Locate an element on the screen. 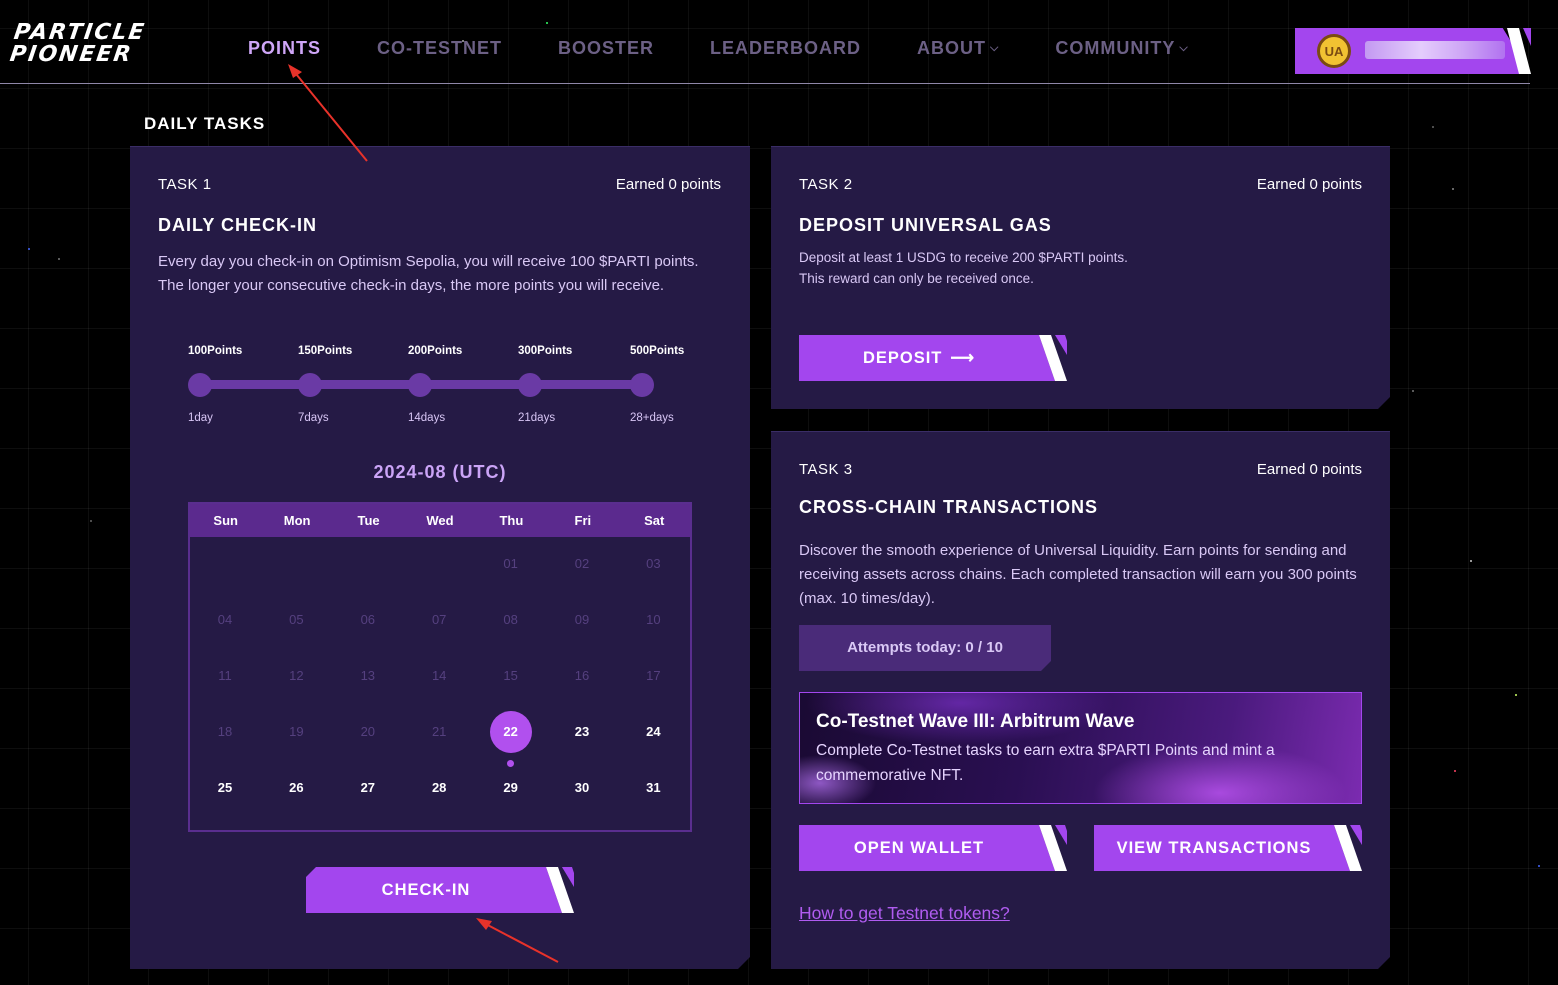  calendar-day: 18 is located at coordinates (225, 731).